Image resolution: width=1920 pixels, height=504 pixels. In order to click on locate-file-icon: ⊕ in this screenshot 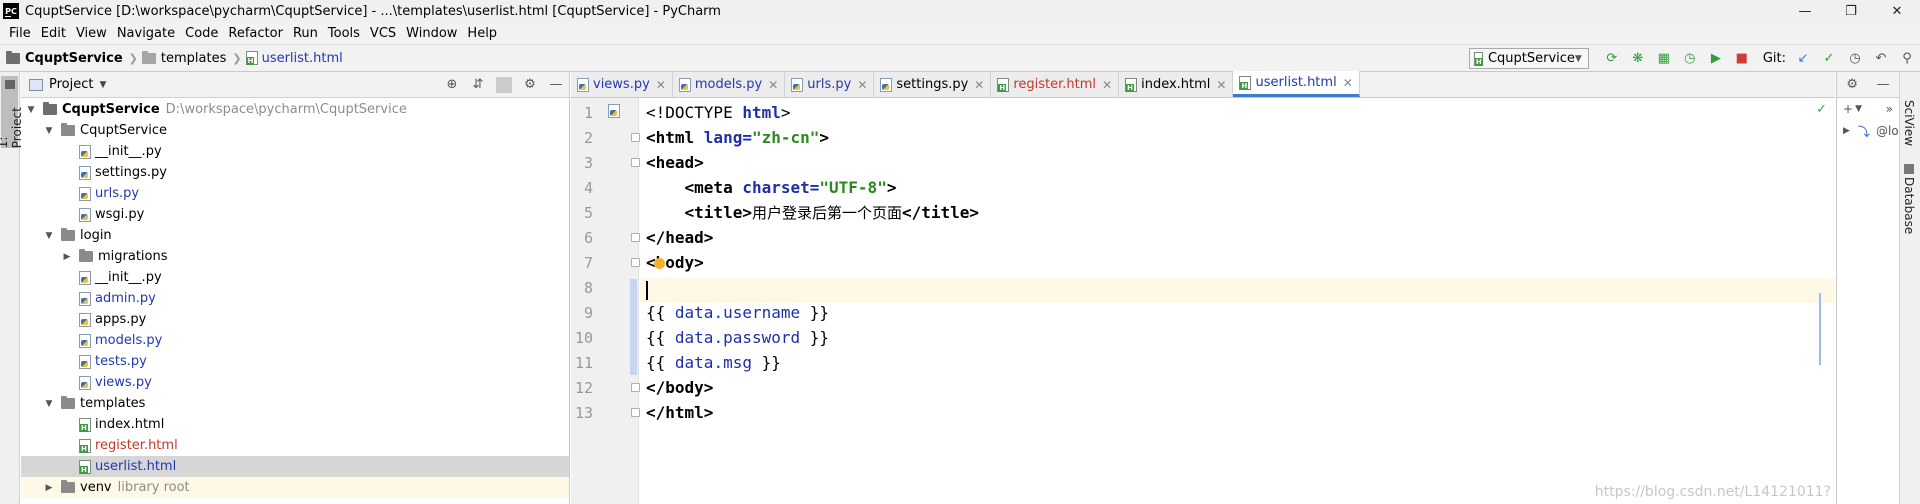, I will do `click(452, 84)`.